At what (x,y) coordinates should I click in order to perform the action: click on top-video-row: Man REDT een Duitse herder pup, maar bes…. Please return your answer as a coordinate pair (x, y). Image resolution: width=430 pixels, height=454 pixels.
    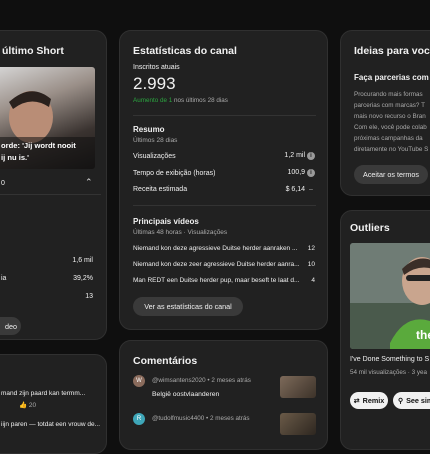
    Looking at the image, I should click on (224, 280).